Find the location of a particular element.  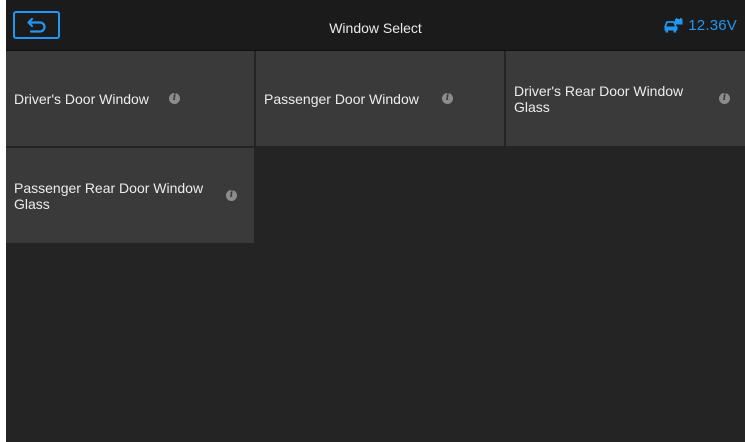

option-passenger-door-window: Passenger Door Window i is located at coordinates (380, 98).